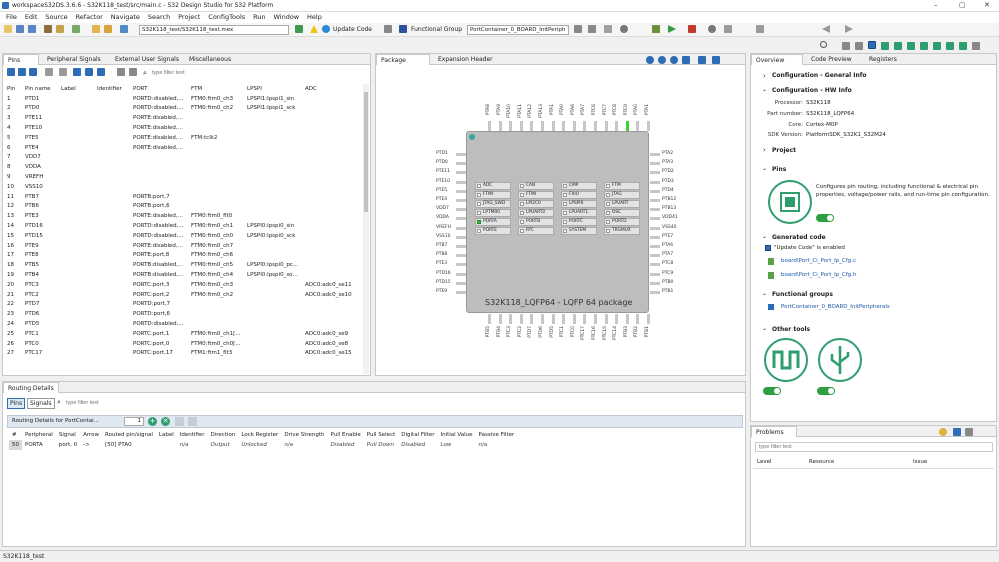 The height and width of the screenshot is (562, 999). Describe the element at coordinates (764, 168) in the screenshot. I see `chevron-down-icon: ⌄` at that location.